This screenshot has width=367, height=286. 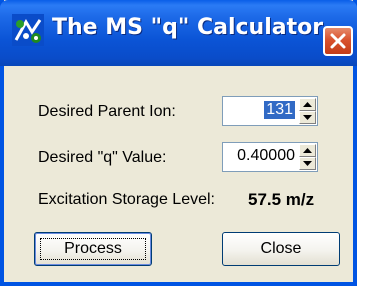 I want to click on close-icon, so click(x=338, y=41).